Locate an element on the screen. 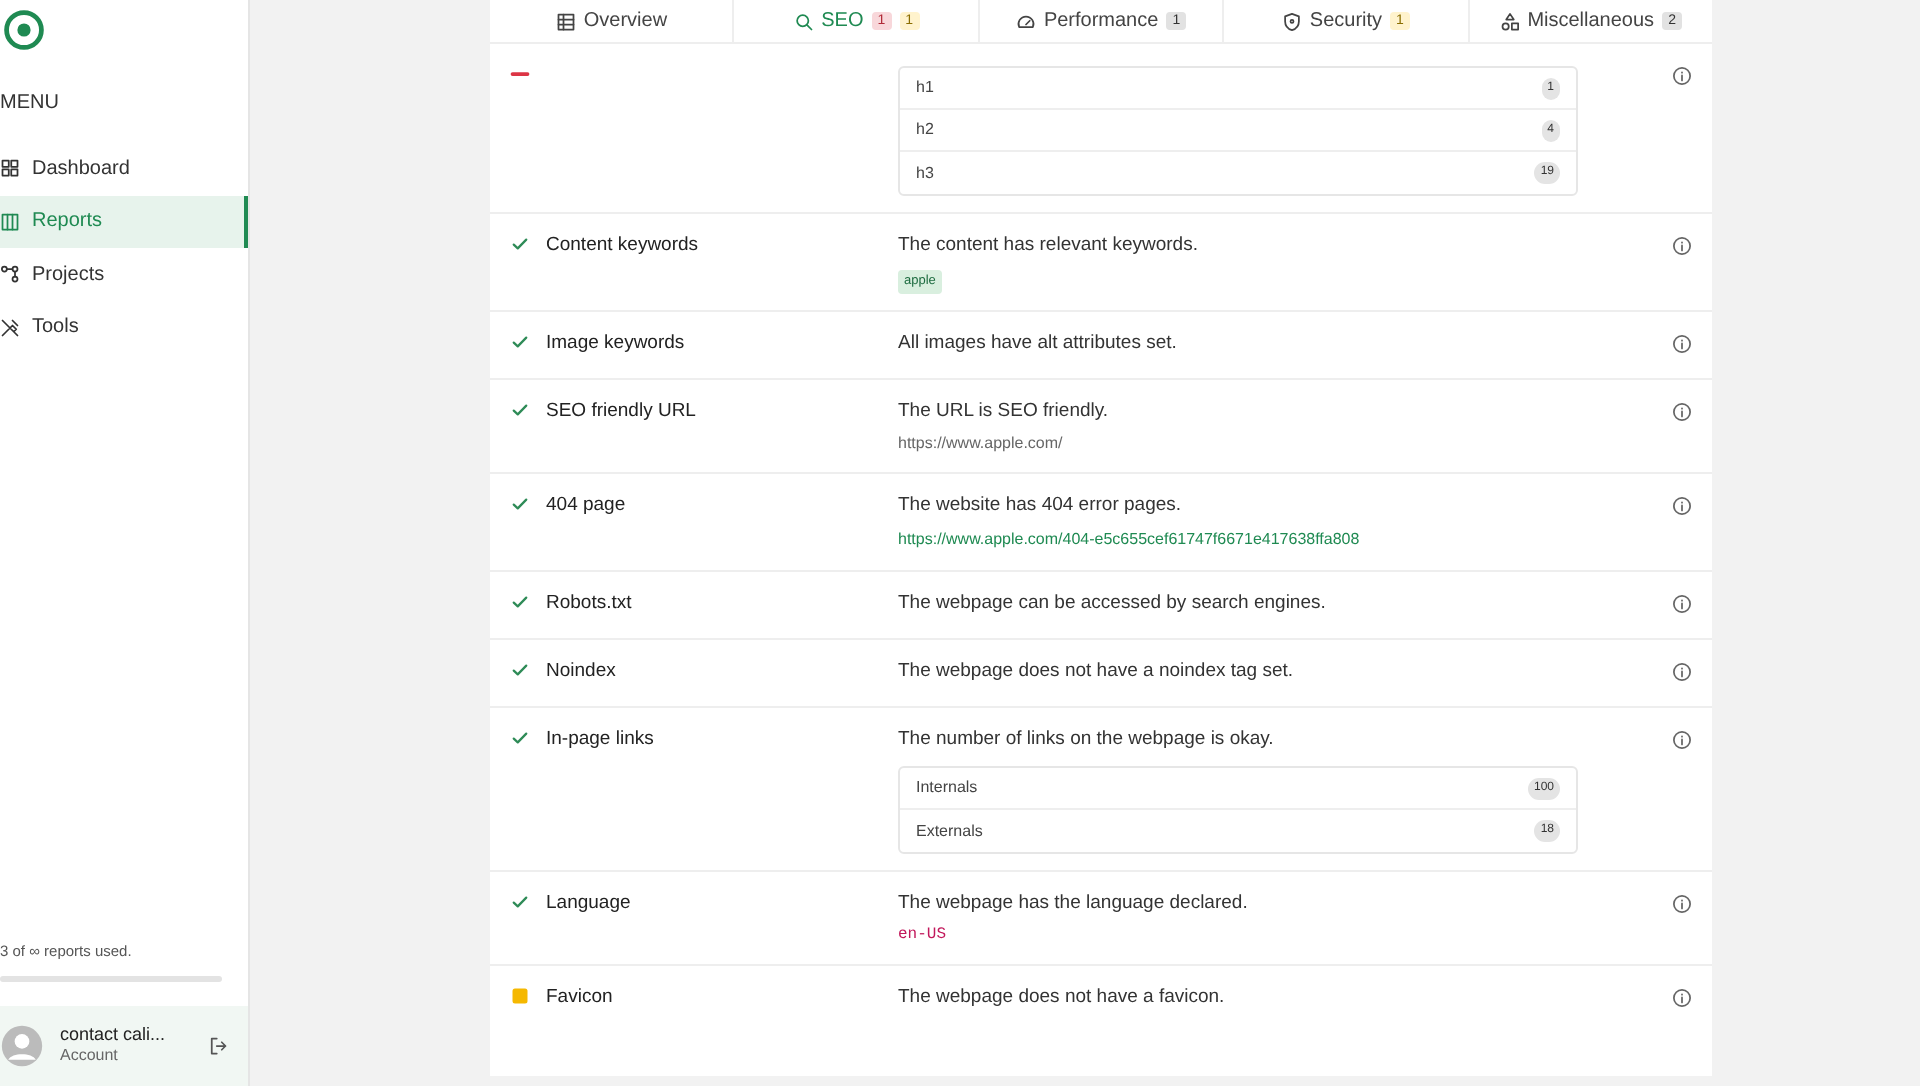 Image resolution: width=1920 pixels, height=1086 pixels. check-message: The content has relevant keywords. is located at coordinates (1049, 246).